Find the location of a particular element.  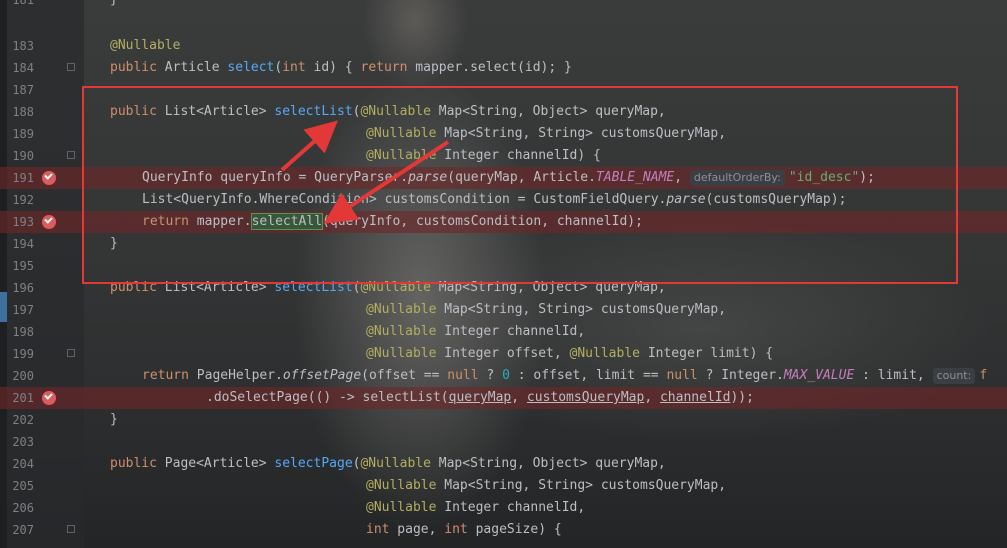

callout-arrows is located at coordinates (365, 172).